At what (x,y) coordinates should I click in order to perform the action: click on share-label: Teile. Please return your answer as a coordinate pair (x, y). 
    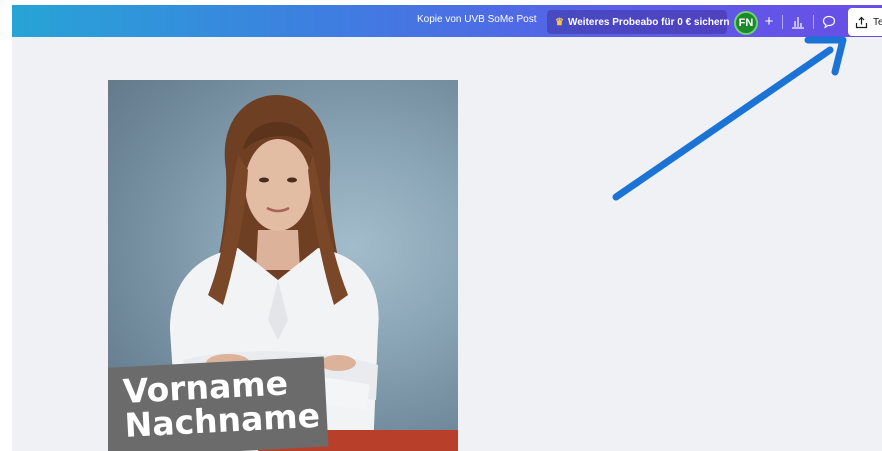
    Looking at the image, I should click on (877, 22).